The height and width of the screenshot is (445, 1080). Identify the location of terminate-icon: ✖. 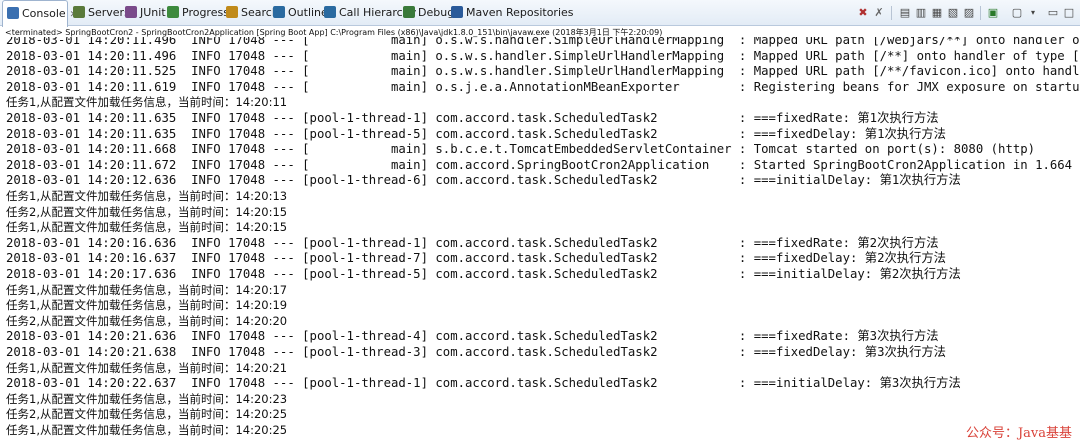
(863, 13).